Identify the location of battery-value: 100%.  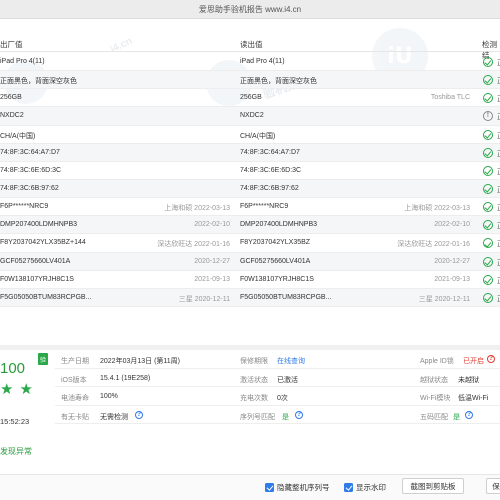
(109, 396).